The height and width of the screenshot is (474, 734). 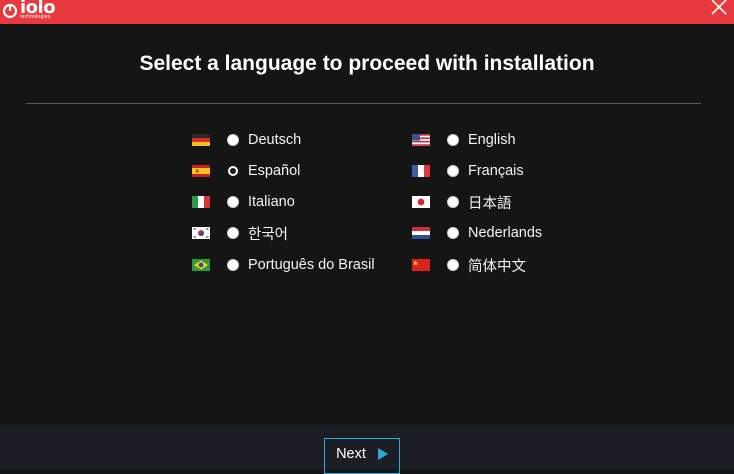 What do you see at coordinates (311, 265) in the screenshot?
I see `language-label: Português do Brasil` at bounding box center [311, 265].